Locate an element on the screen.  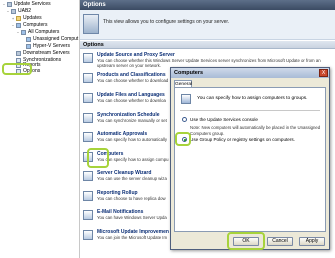
options-large-icon is located at coordinates (91, 24).